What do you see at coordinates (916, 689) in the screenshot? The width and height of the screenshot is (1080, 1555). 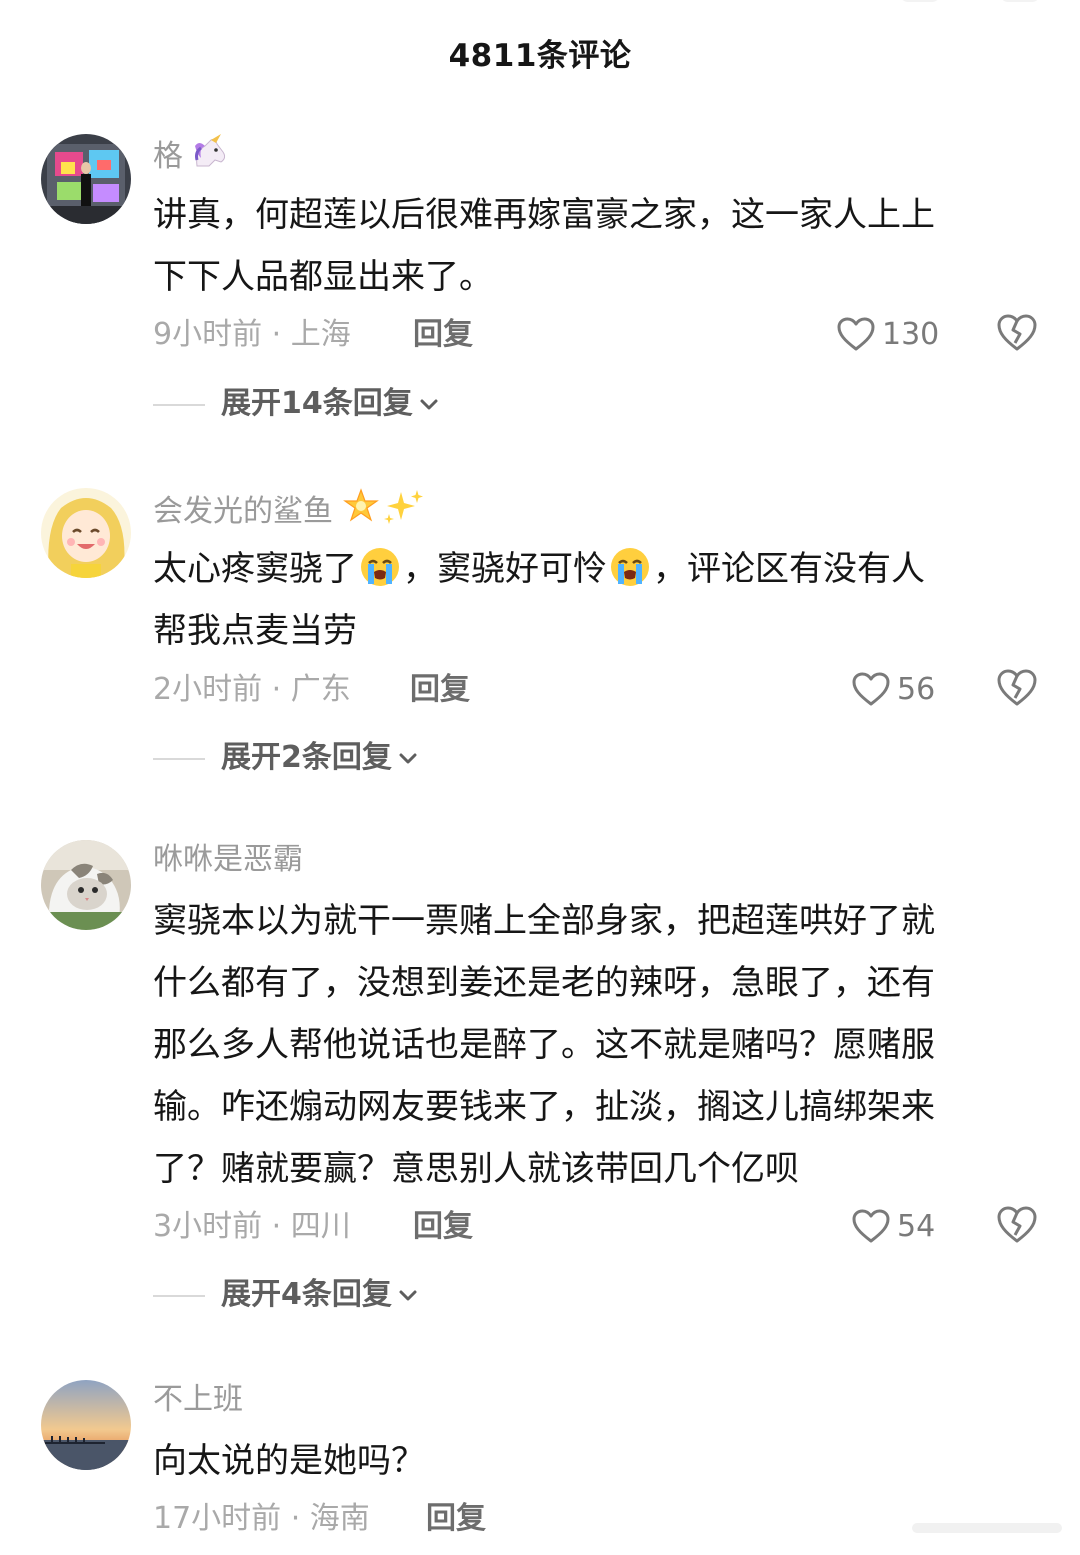 I see `like-count: 56` at bounding box center [916, 689].